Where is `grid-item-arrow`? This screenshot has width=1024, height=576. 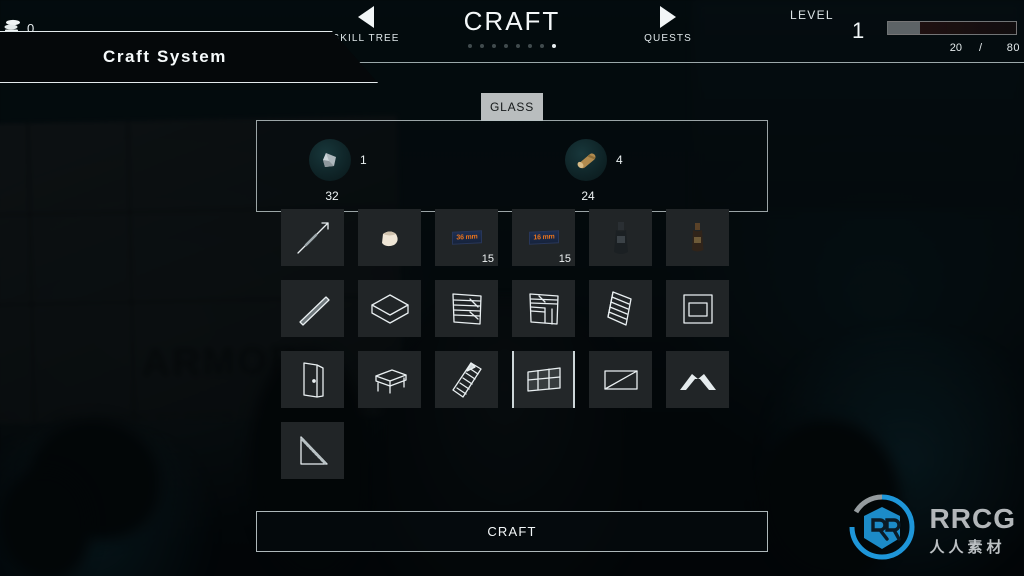
grid-item-arrow is located at coordinates (312, 237).